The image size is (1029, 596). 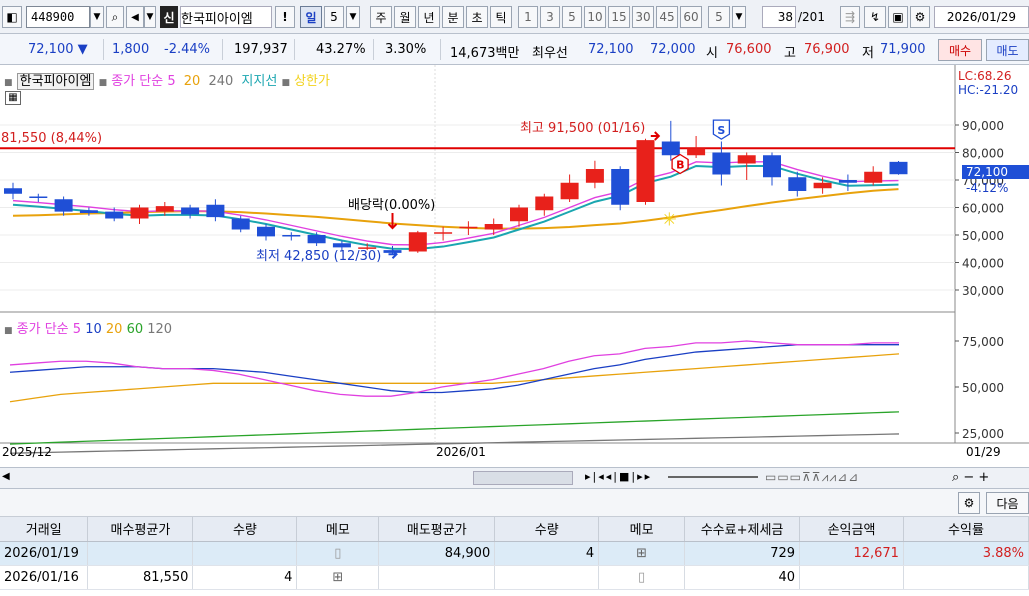 What do you see at coordinates (477, 17) in the screenshot?
I see `period-second-tab: 초` at bounding box center [477, 17].